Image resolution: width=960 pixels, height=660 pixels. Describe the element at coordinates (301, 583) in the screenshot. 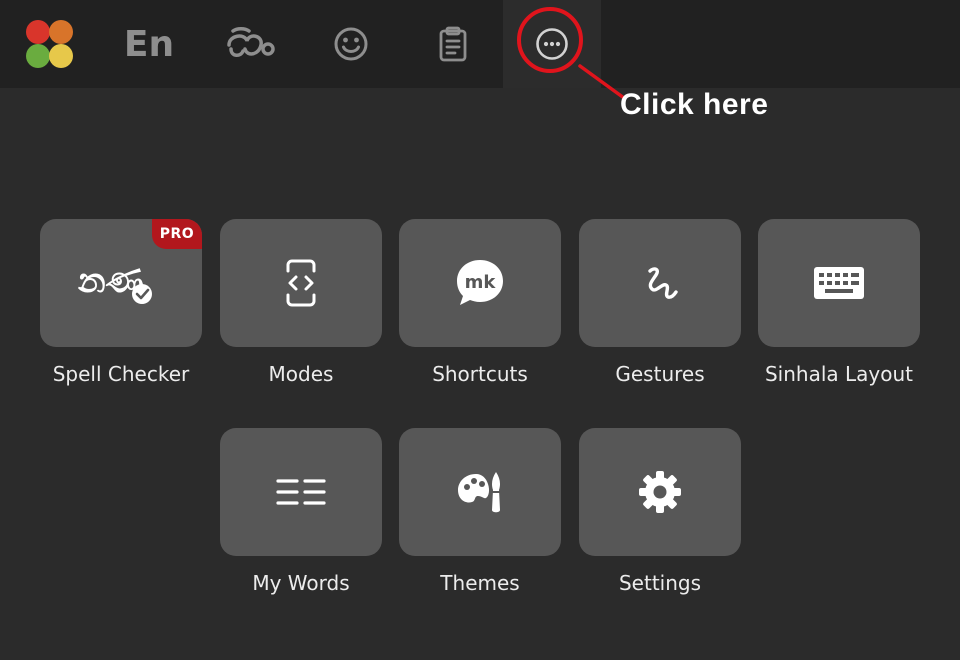

I see `my-words-label: My Words` at that location.